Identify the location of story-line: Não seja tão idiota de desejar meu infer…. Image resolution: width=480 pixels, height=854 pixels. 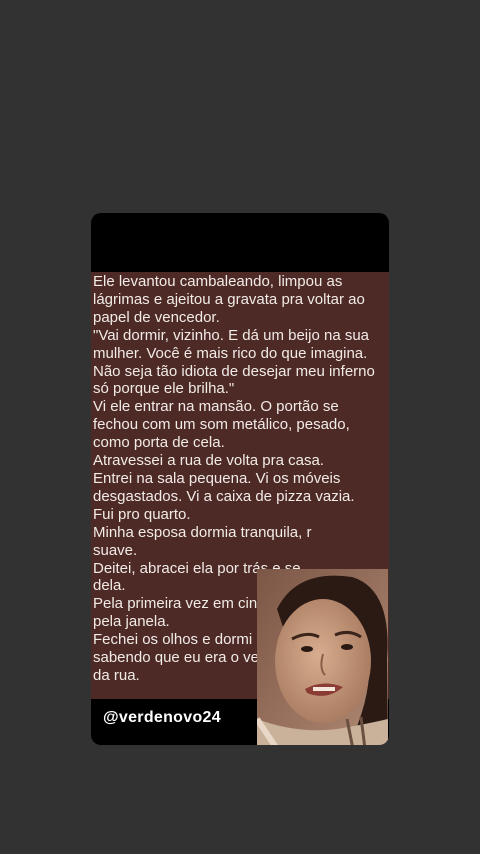
(234, 371).